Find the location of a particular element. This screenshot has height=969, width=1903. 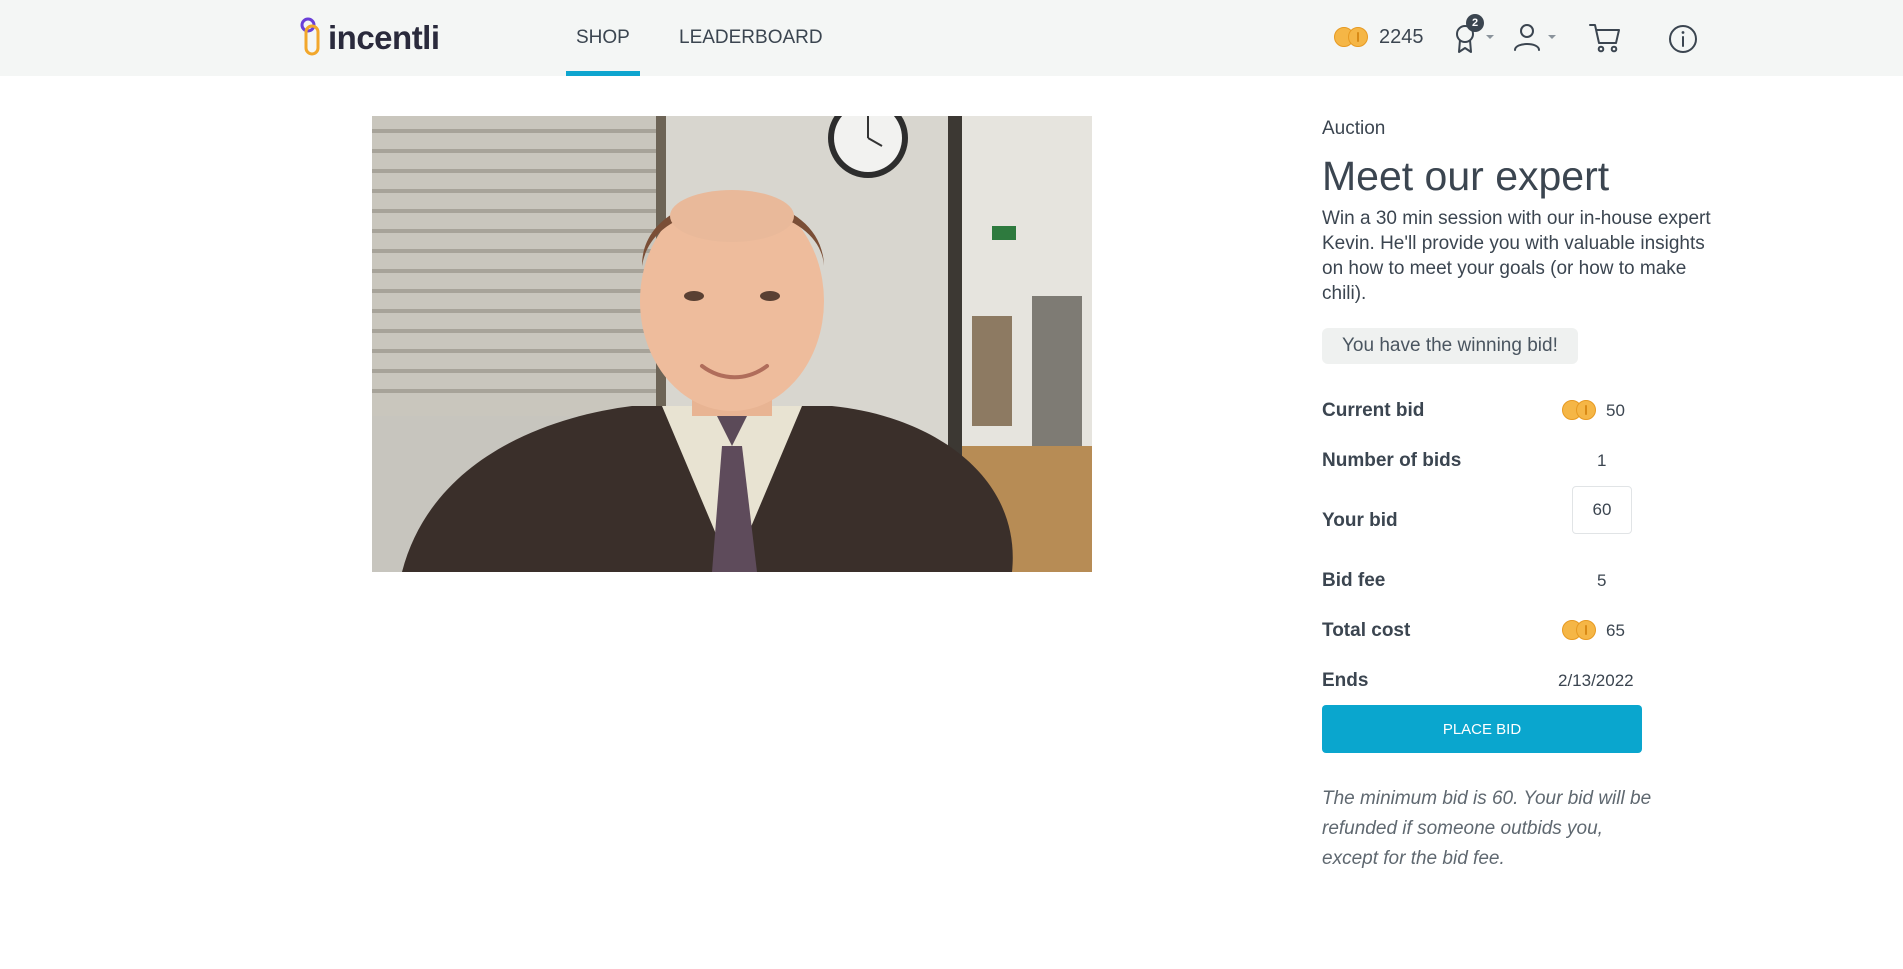

coin-balance: 2245 is located at coordinates (1379, 37).